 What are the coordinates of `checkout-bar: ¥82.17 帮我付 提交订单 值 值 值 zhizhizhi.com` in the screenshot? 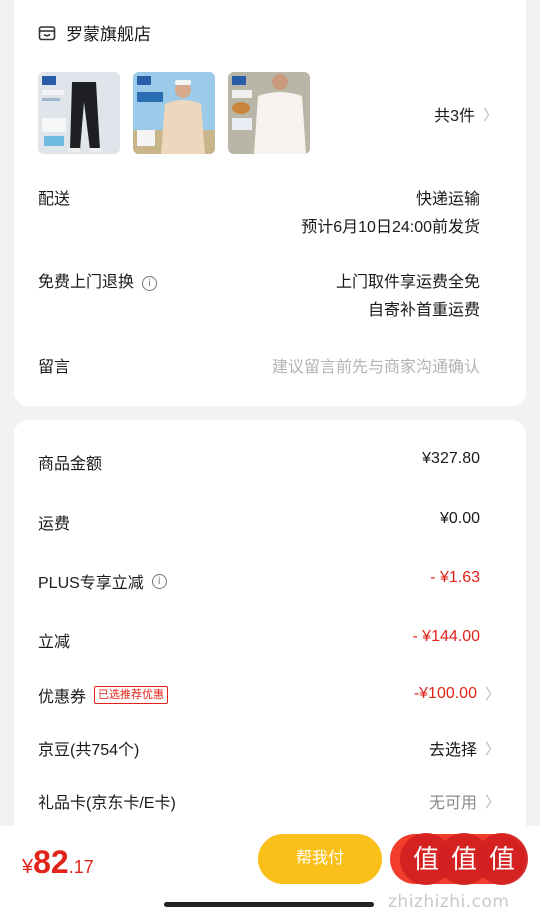 It's located at (270, 871).